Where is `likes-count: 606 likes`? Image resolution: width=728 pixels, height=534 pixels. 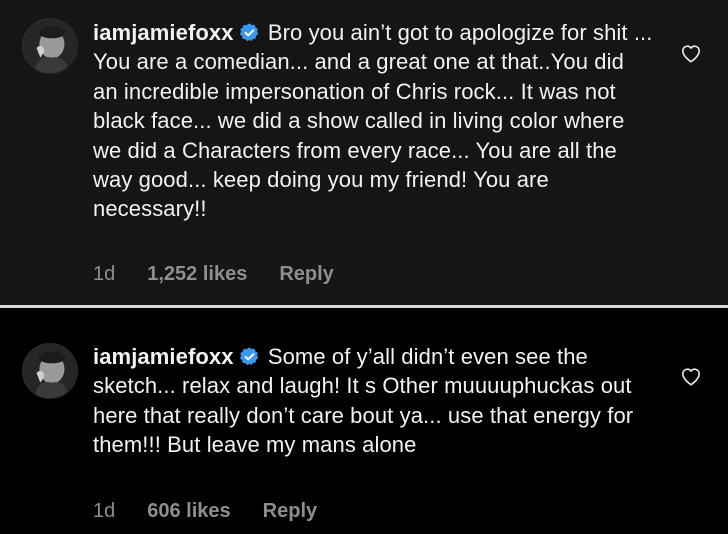
likes-count: 606 likes is located at coordinates (188, 511).